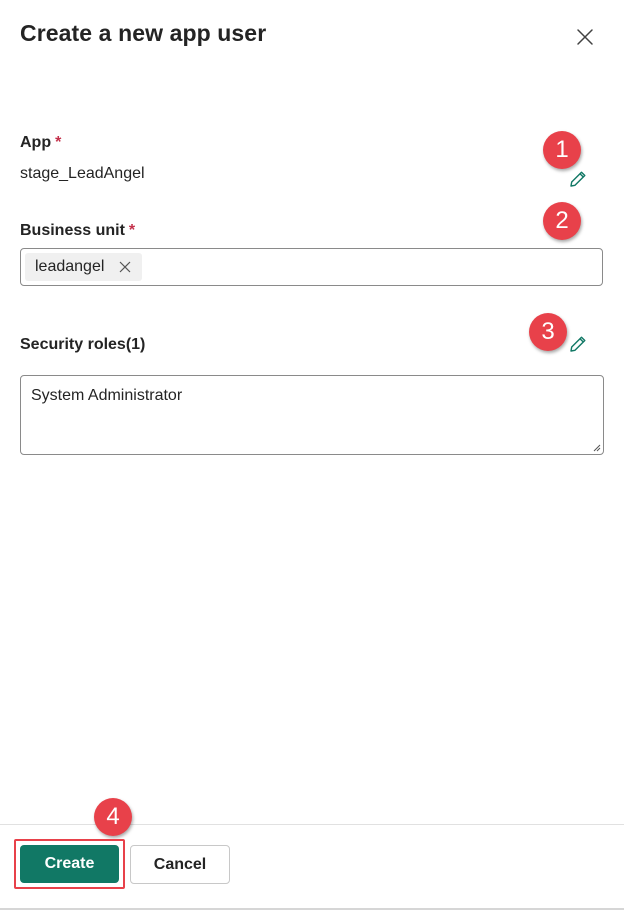 The width and height of the screenshot is (624, 910). I want to click on app-label: App *, so click(40, 143).